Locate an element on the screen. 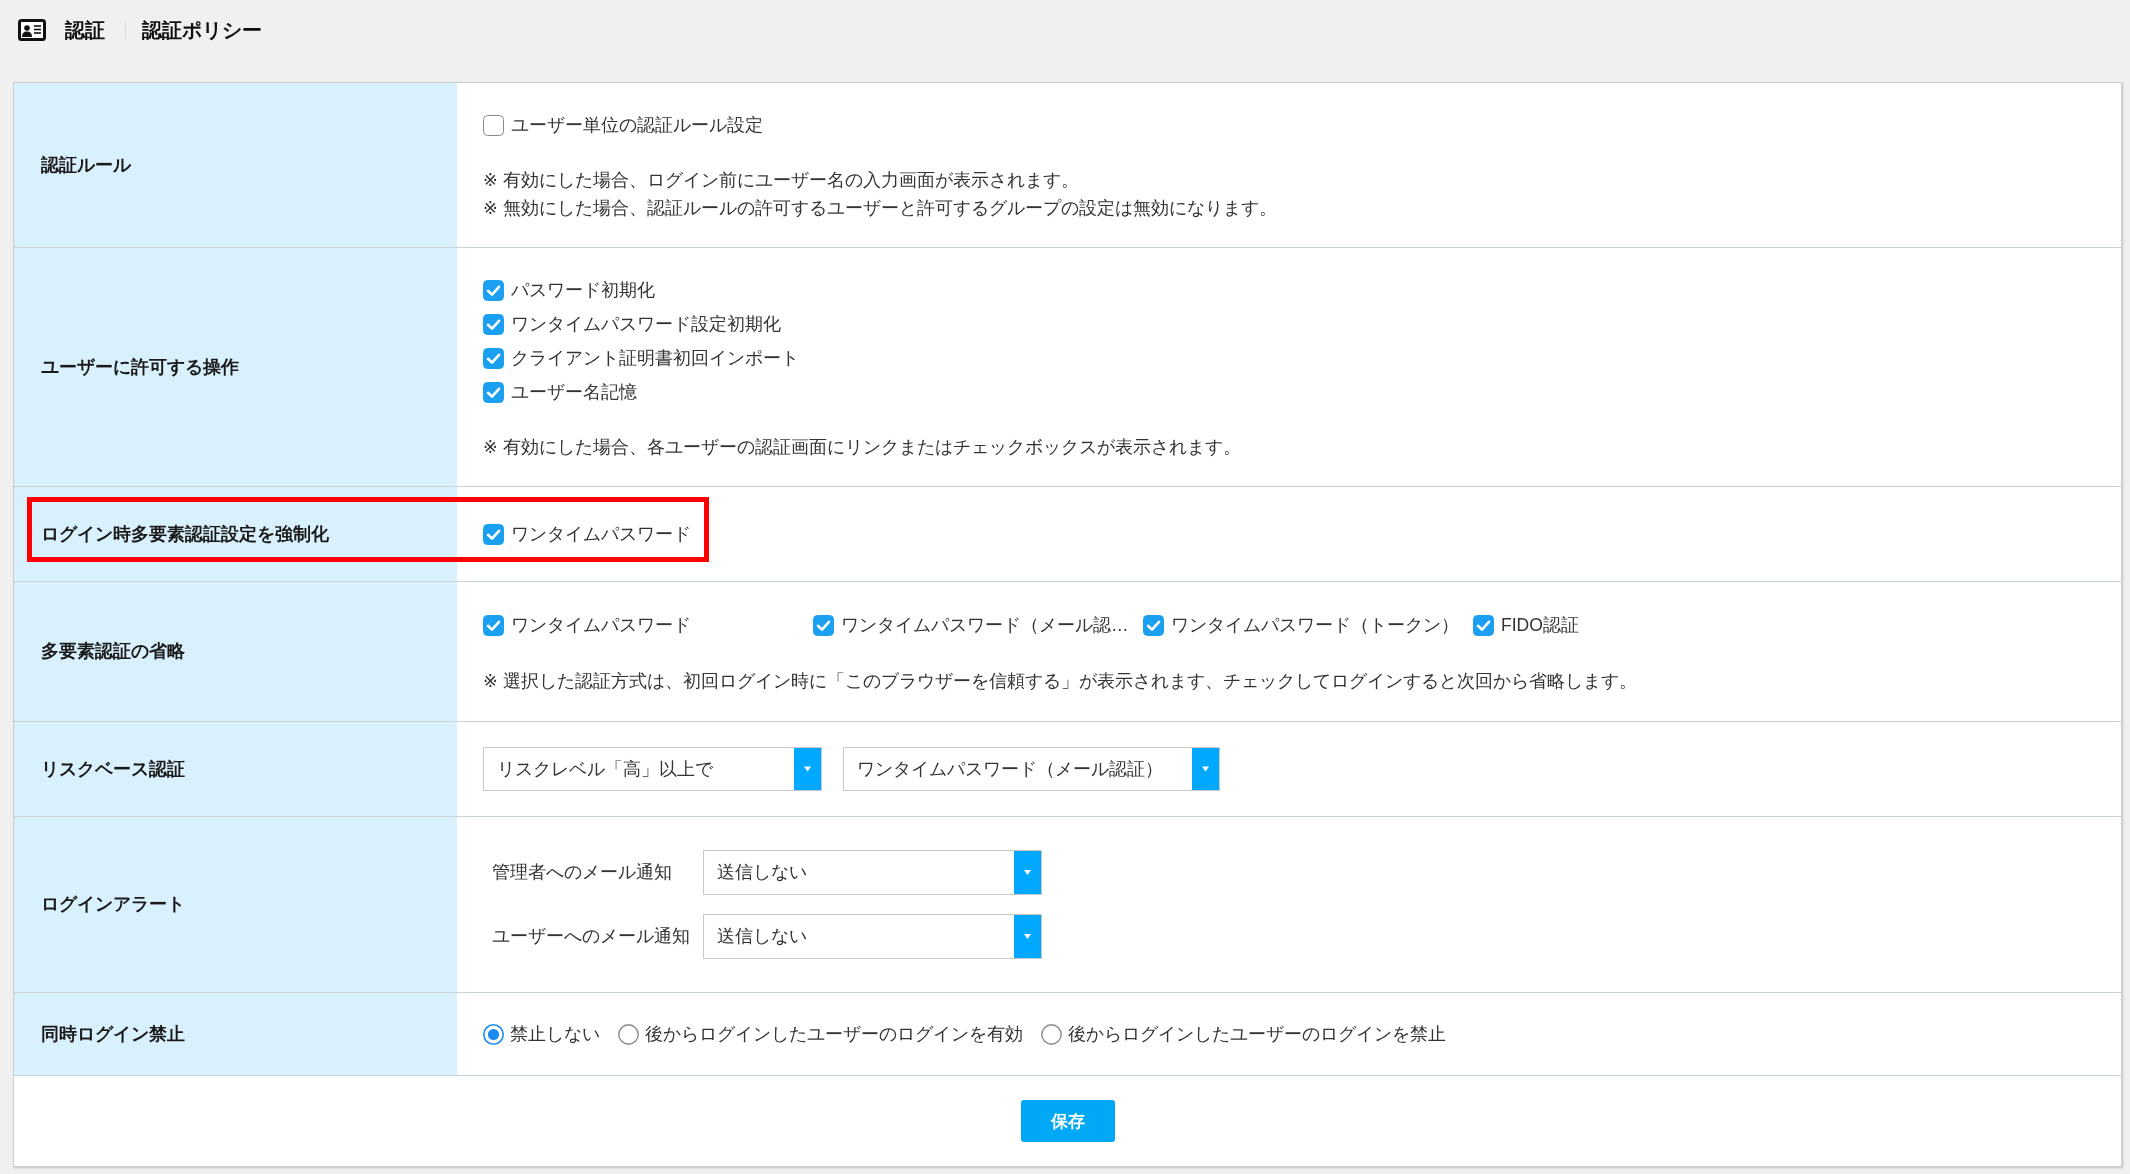  radio-label: 禁止しない is located at coordinates (555, 1034).